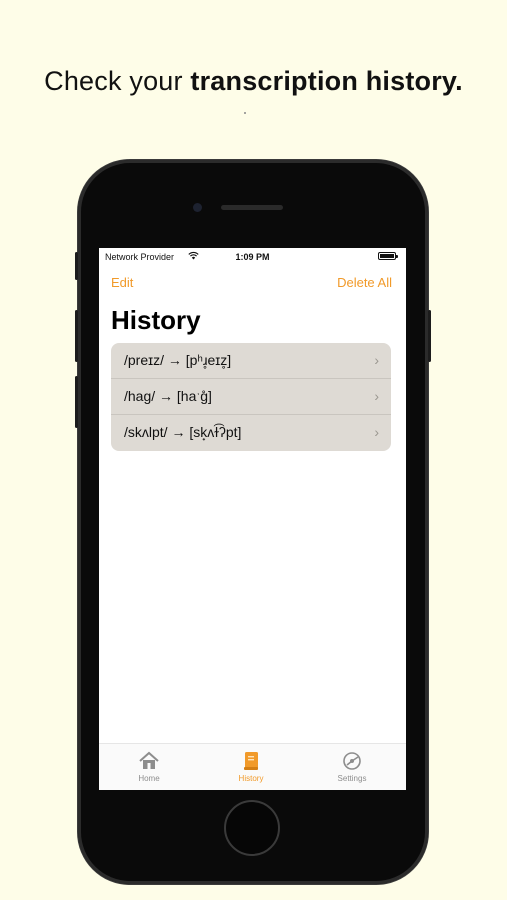  I want to click on headline: Check your transcription history., so click(253, 81).